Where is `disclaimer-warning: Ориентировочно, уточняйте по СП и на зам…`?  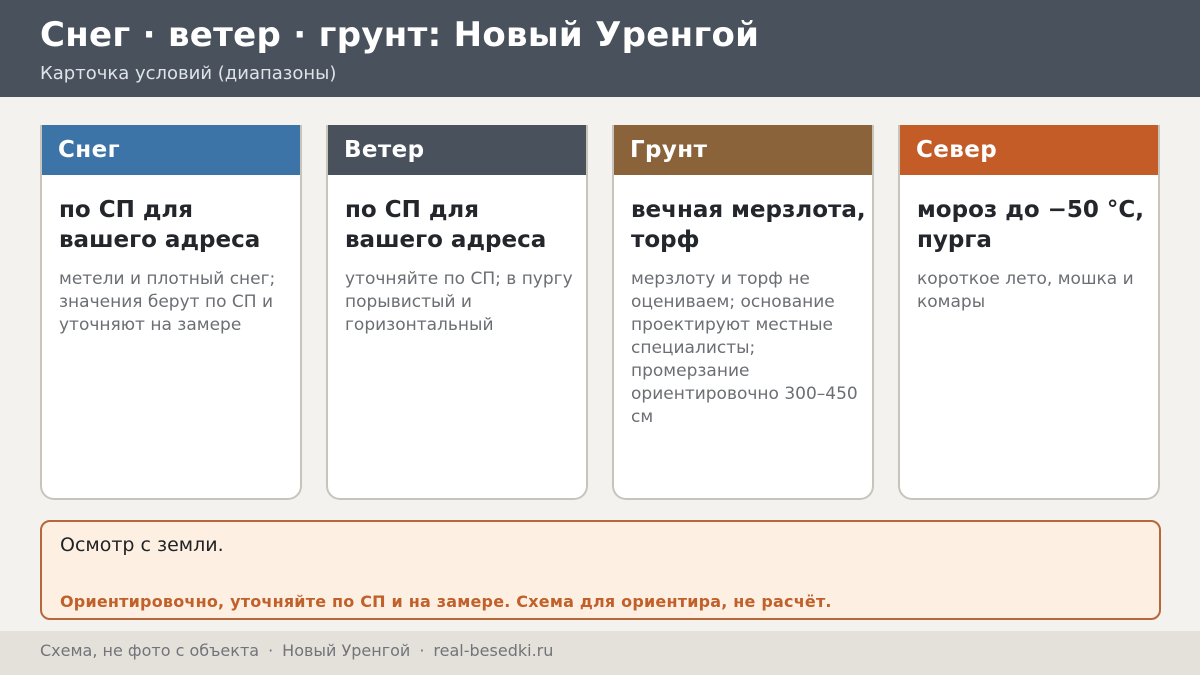 disclaimer-warning: Ориентировочно, уточняйте по СП и на зам… is located at coordinates (446, 601).